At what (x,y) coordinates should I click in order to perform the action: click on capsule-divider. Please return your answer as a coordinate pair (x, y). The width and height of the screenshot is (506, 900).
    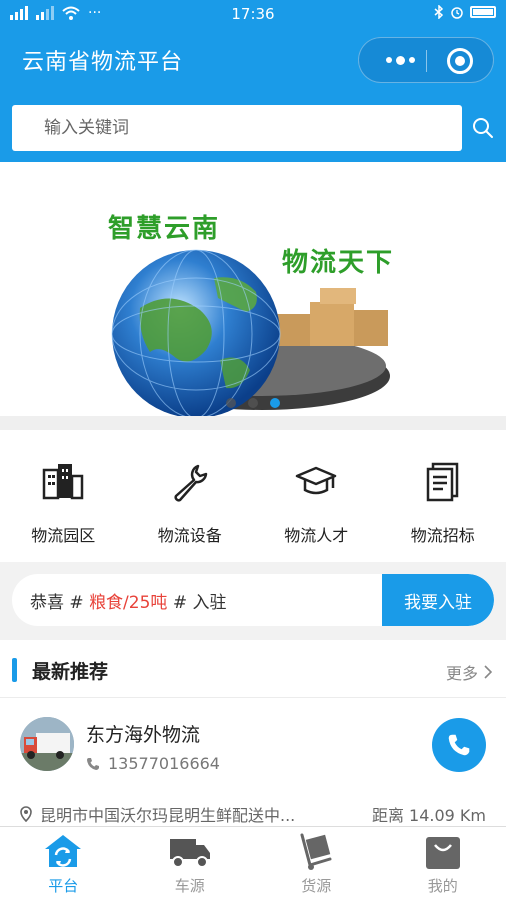
    Looking at the image, I should click on (426, 61).